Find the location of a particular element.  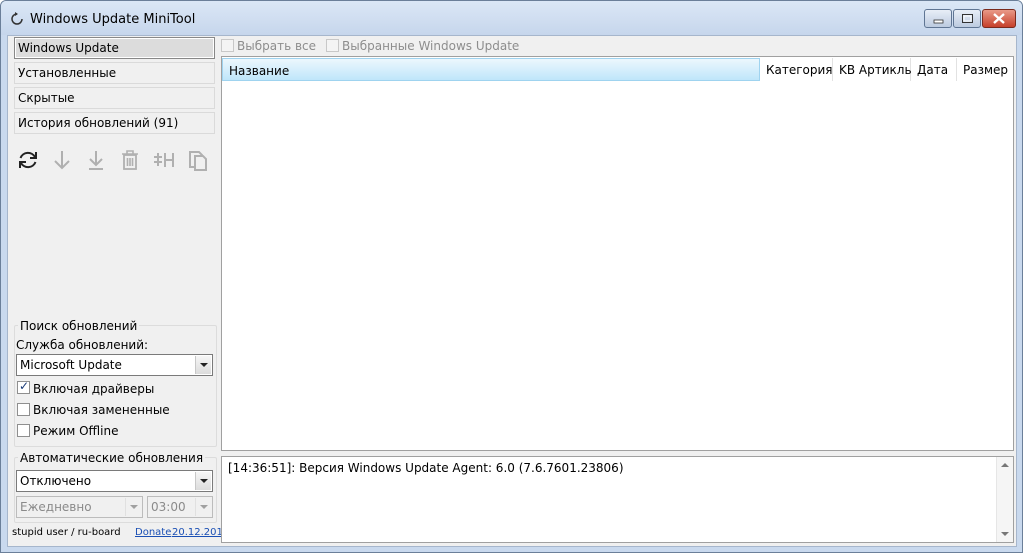

column-header-name: Название is located at coordinates (491, 69).